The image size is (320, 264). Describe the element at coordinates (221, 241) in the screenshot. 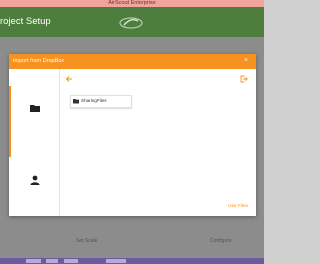

I see `configure-button: Configure` at that location.